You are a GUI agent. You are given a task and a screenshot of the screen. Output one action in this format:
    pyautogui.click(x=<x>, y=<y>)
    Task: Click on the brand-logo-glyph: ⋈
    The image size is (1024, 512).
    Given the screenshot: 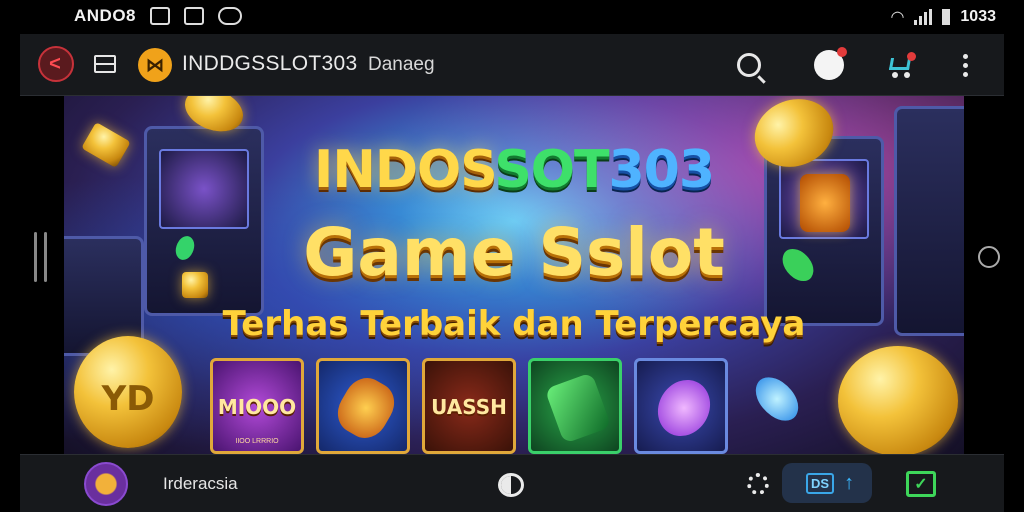 What is the action you would take?
    pyautogui.click(x=155, y=64)
    